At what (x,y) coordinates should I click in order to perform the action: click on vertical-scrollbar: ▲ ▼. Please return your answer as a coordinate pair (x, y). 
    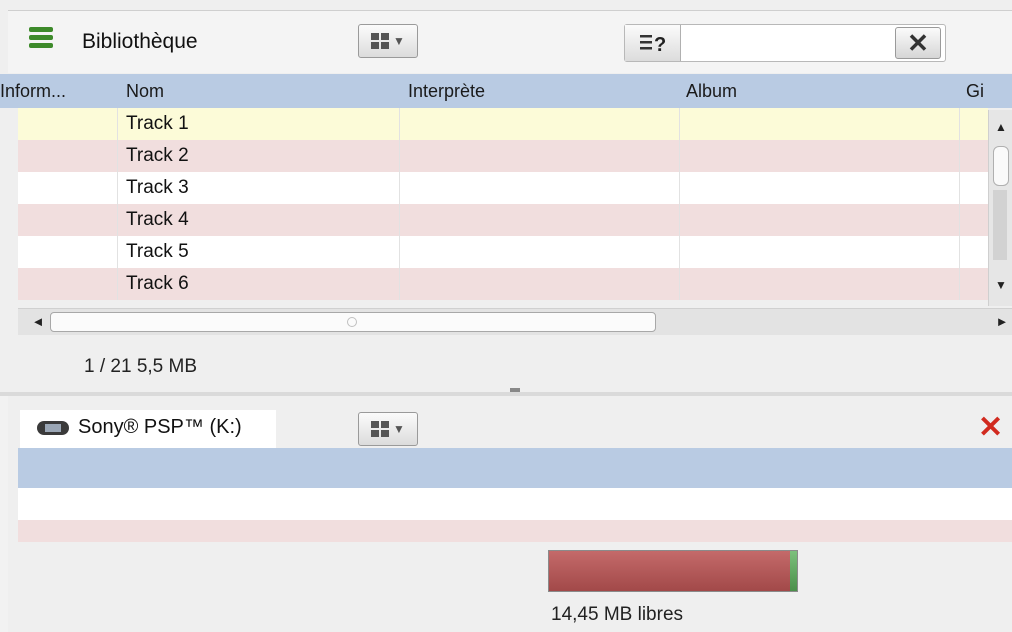
    Looking at the image, I should click on (1000, 208).